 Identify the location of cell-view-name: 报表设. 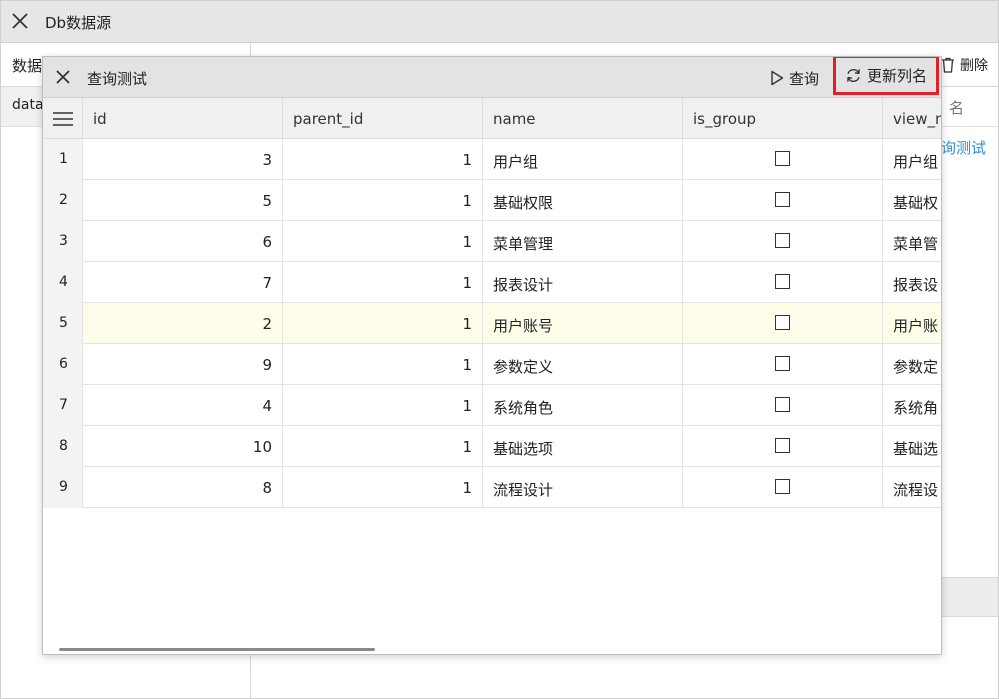
(912, 282).